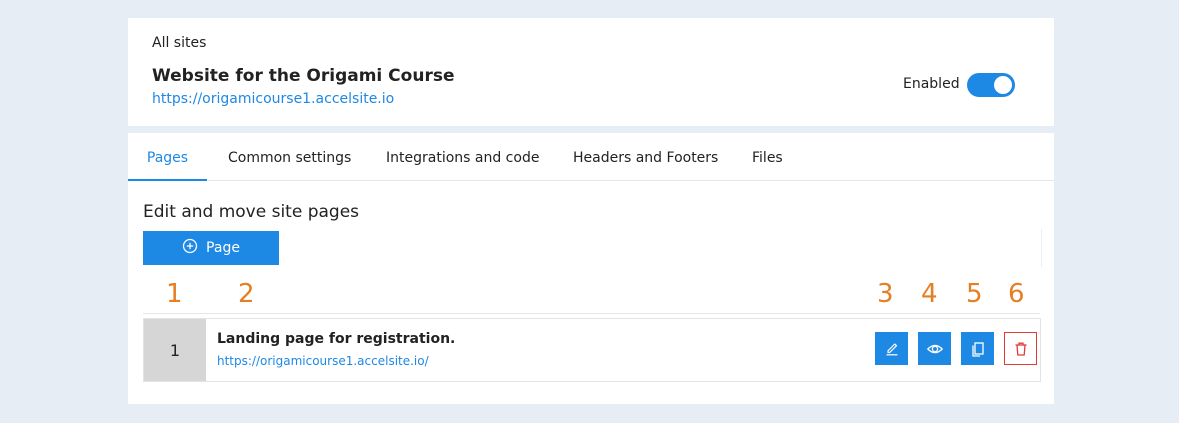 The image size is (1179, 423). What do you see at coordinates (462, 156) in the screenshot?
I see `tab-integrations-and-code: Integrations and code` at bounding box center [462, 156].